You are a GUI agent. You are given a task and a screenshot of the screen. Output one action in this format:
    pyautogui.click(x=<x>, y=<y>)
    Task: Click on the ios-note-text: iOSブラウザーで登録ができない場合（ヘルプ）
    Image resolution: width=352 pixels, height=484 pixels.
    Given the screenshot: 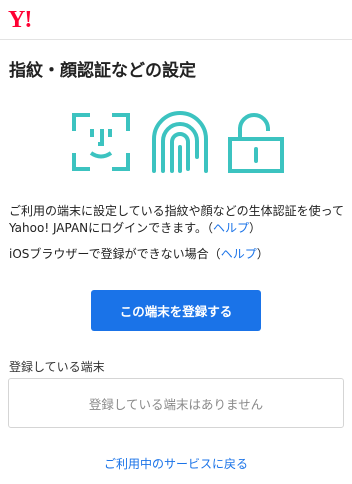 What is the action you would take?
    pyautogui.click(x=139, y=254)
    